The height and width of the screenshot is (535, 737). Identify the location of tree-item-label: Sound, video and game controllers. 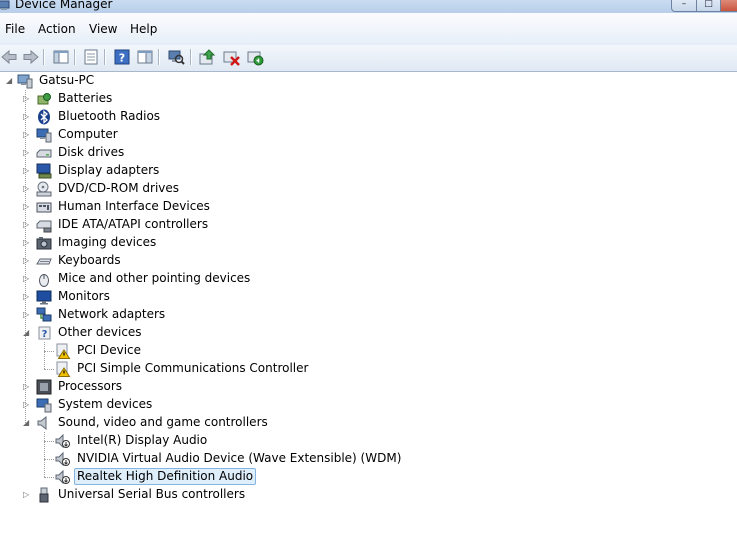
(163, 422).